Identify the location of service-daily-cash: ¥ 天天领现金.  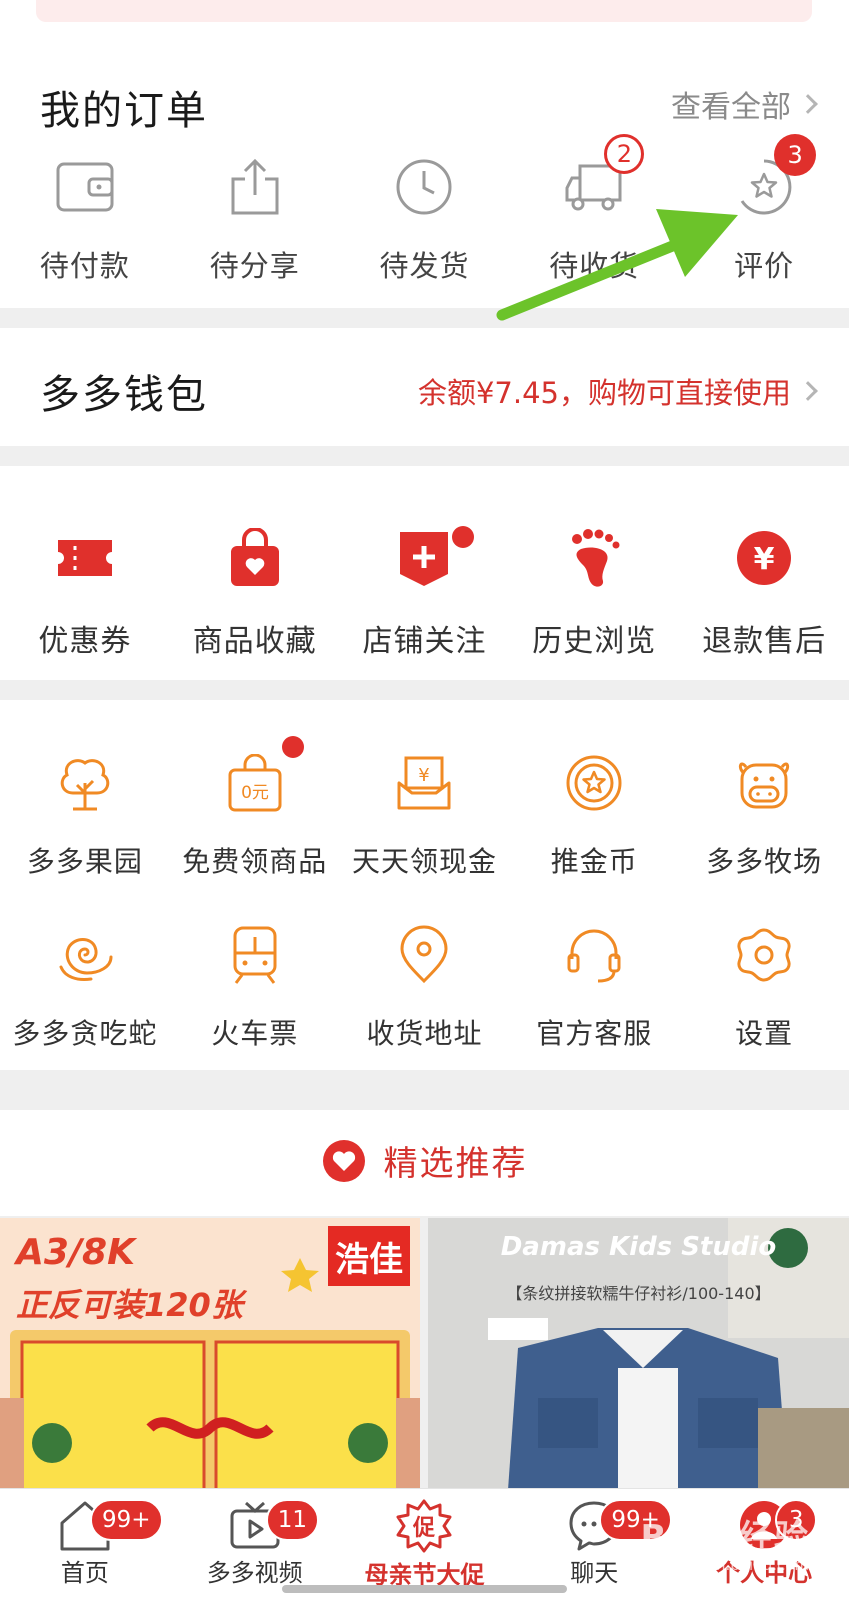
(425, 810).